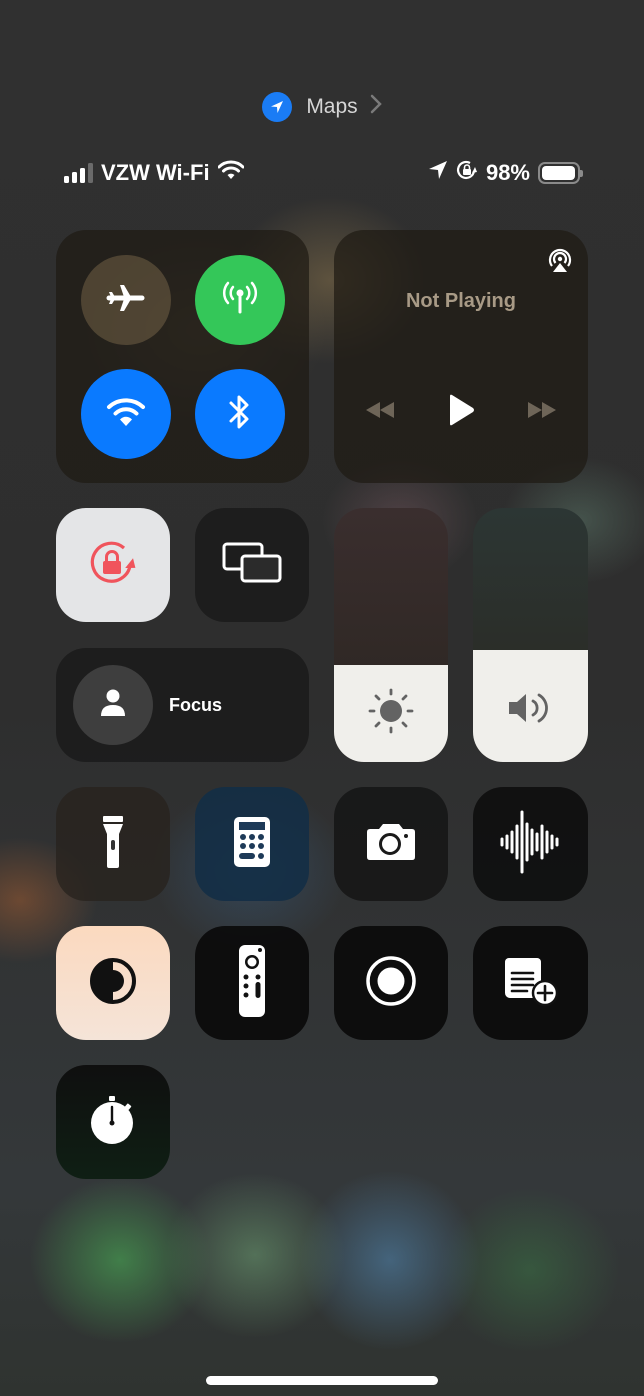 This screenshot has height=1396, width=644. What do you see at coordinates (78, 173) in the screenshot?
I see `signal-icon` at bounding box center [78, 173].